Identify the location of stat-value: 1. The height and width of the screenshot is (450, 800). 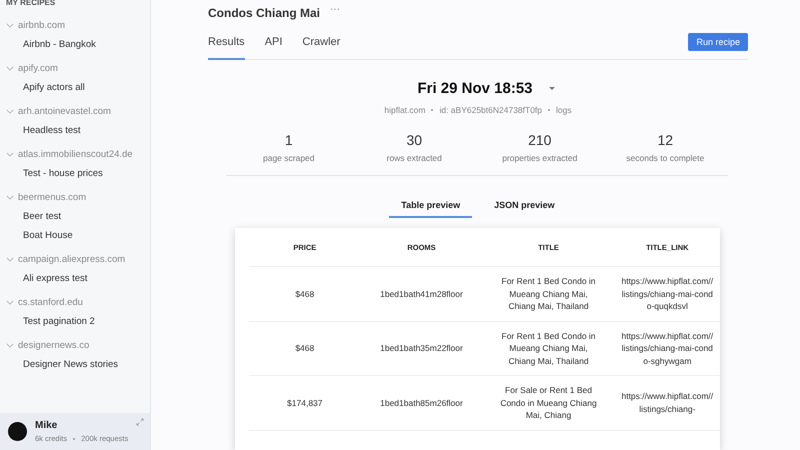
(288, 140).